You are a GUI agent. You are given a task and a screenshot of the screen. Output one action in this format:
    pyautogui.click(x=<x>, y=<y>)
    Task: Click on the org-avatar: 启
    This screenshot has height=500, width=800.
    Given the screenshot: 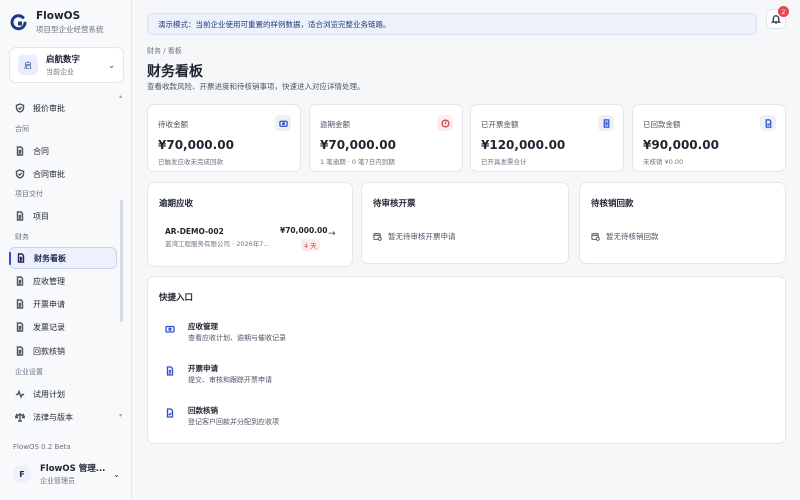 What is the action you would take?
    pyautogui.click(x=28, y=65)
    